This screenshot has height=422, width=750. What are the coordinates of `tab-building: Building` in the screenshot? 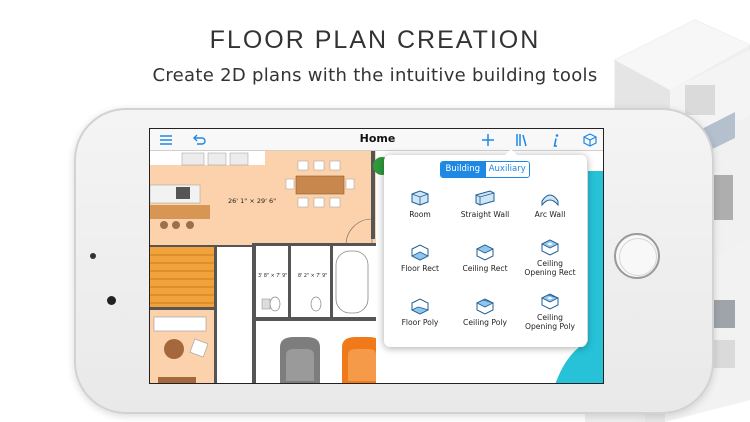 It's located at (463, 169).